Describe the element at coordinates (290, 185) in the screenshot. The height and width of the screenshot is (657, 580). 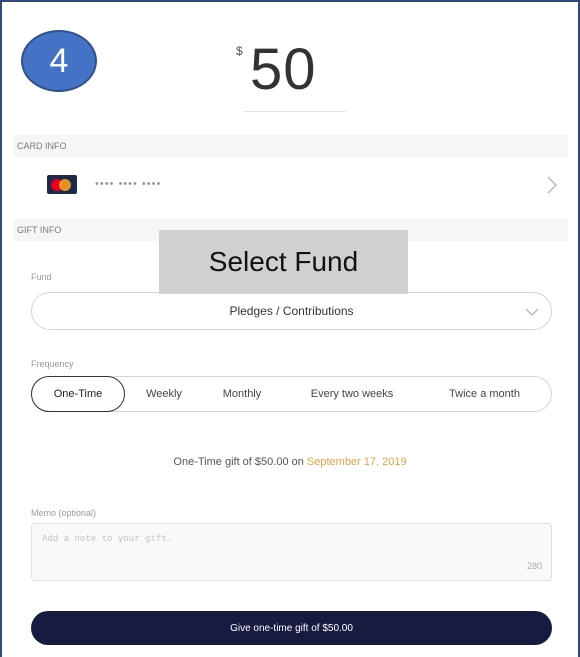
I see `card-selector: •••• •••• ••••` at that location.